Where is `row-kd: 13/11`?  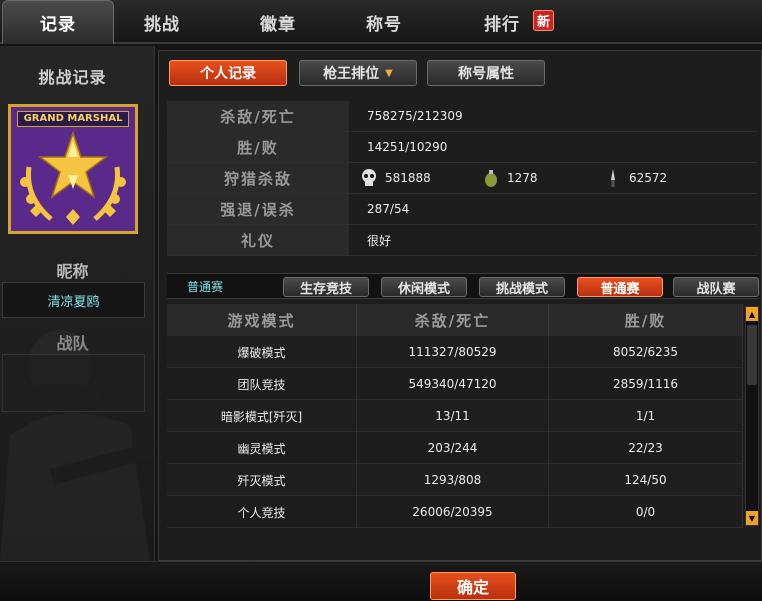
row-kd: 13/11 is located at coordinates (453, 416).